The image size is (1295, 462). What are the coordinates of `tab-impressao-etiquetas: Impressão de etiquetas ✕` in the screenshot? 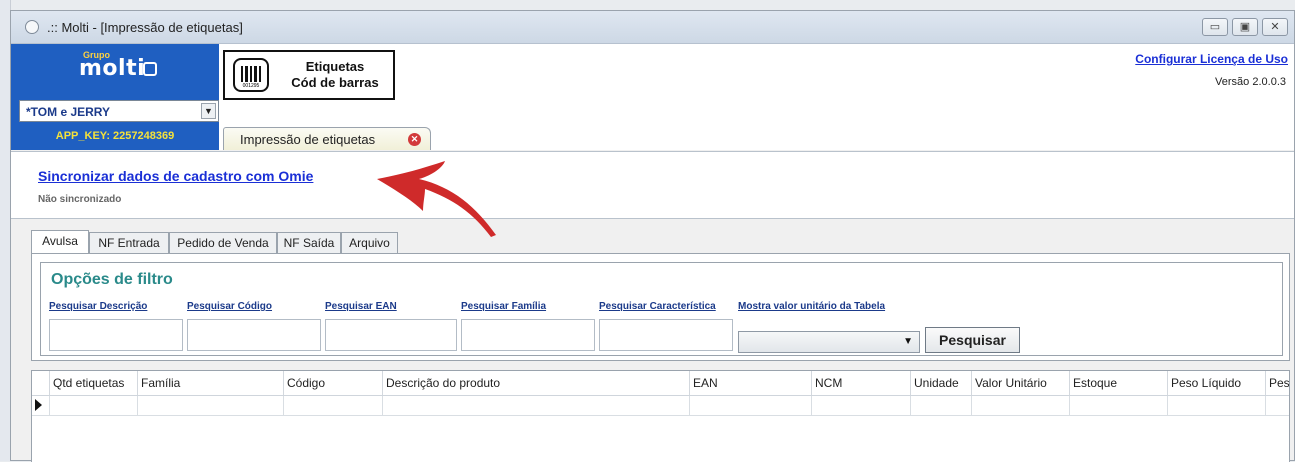 It's located at (327, 138).